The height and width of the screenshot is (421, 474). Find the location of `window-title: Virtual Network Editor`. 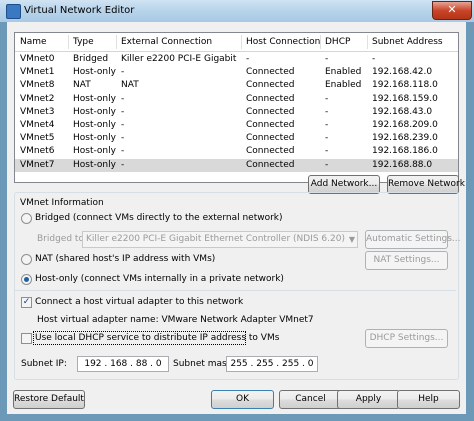

window-title: Virtual Network Editor is located at coordinates (79, 10).